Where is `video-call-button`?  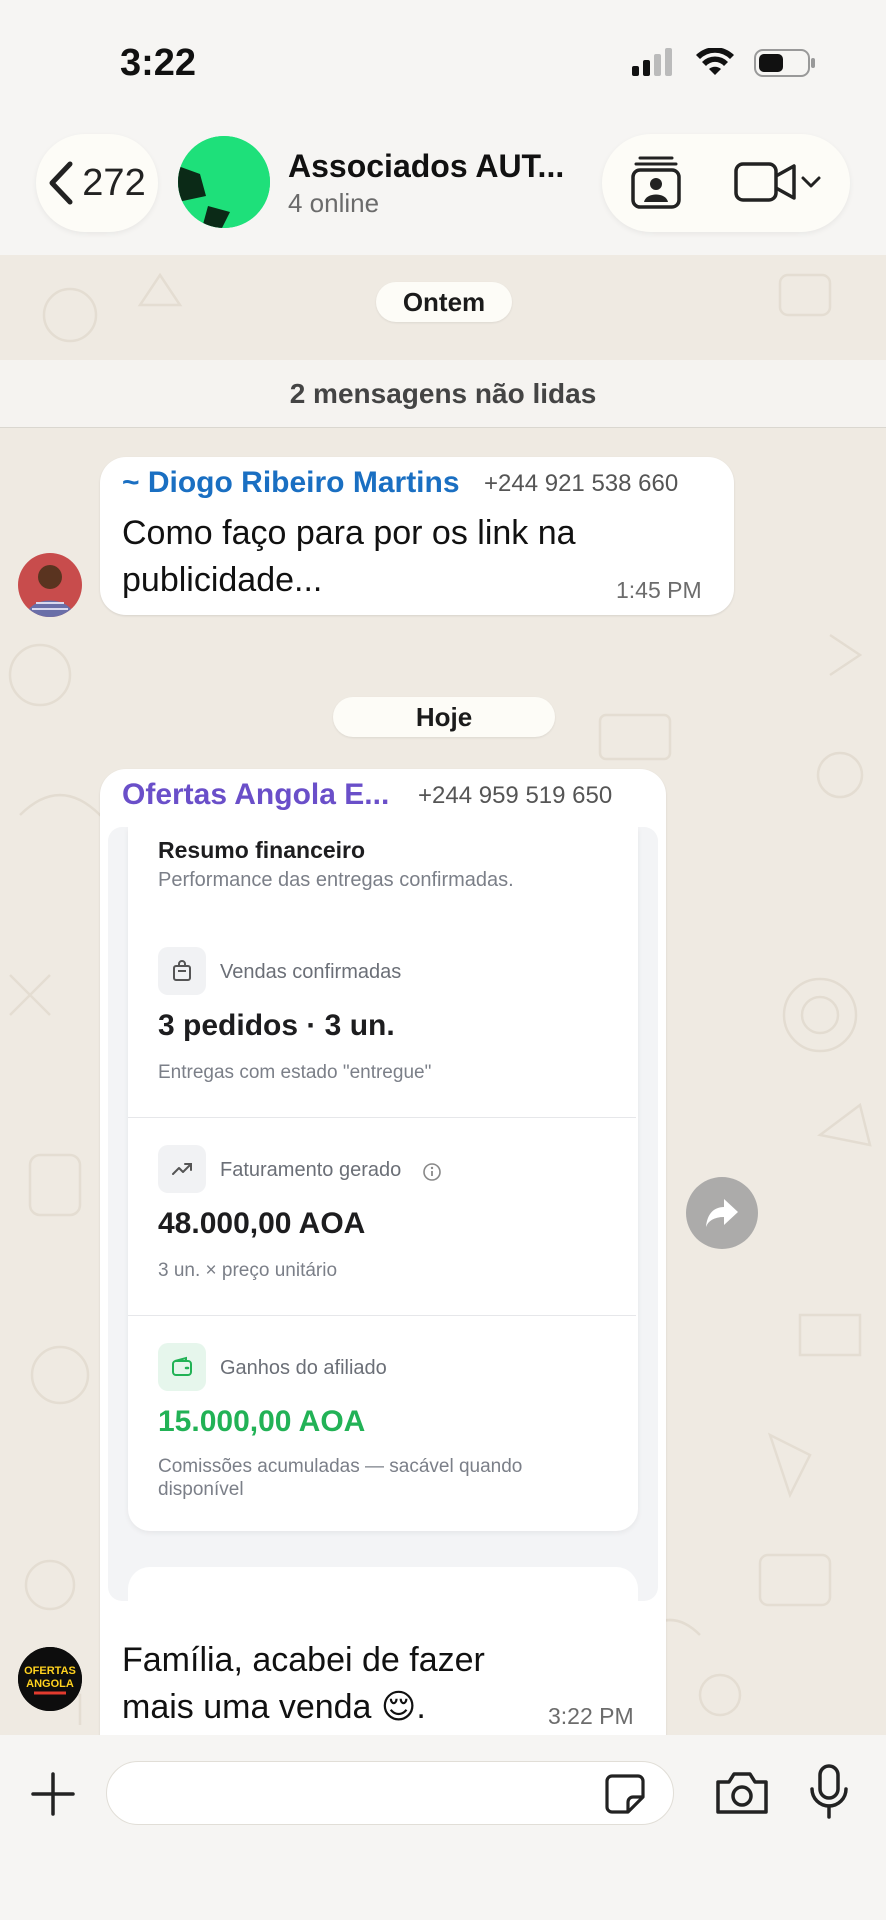 video-call-button is located at coordinates (778, 182).